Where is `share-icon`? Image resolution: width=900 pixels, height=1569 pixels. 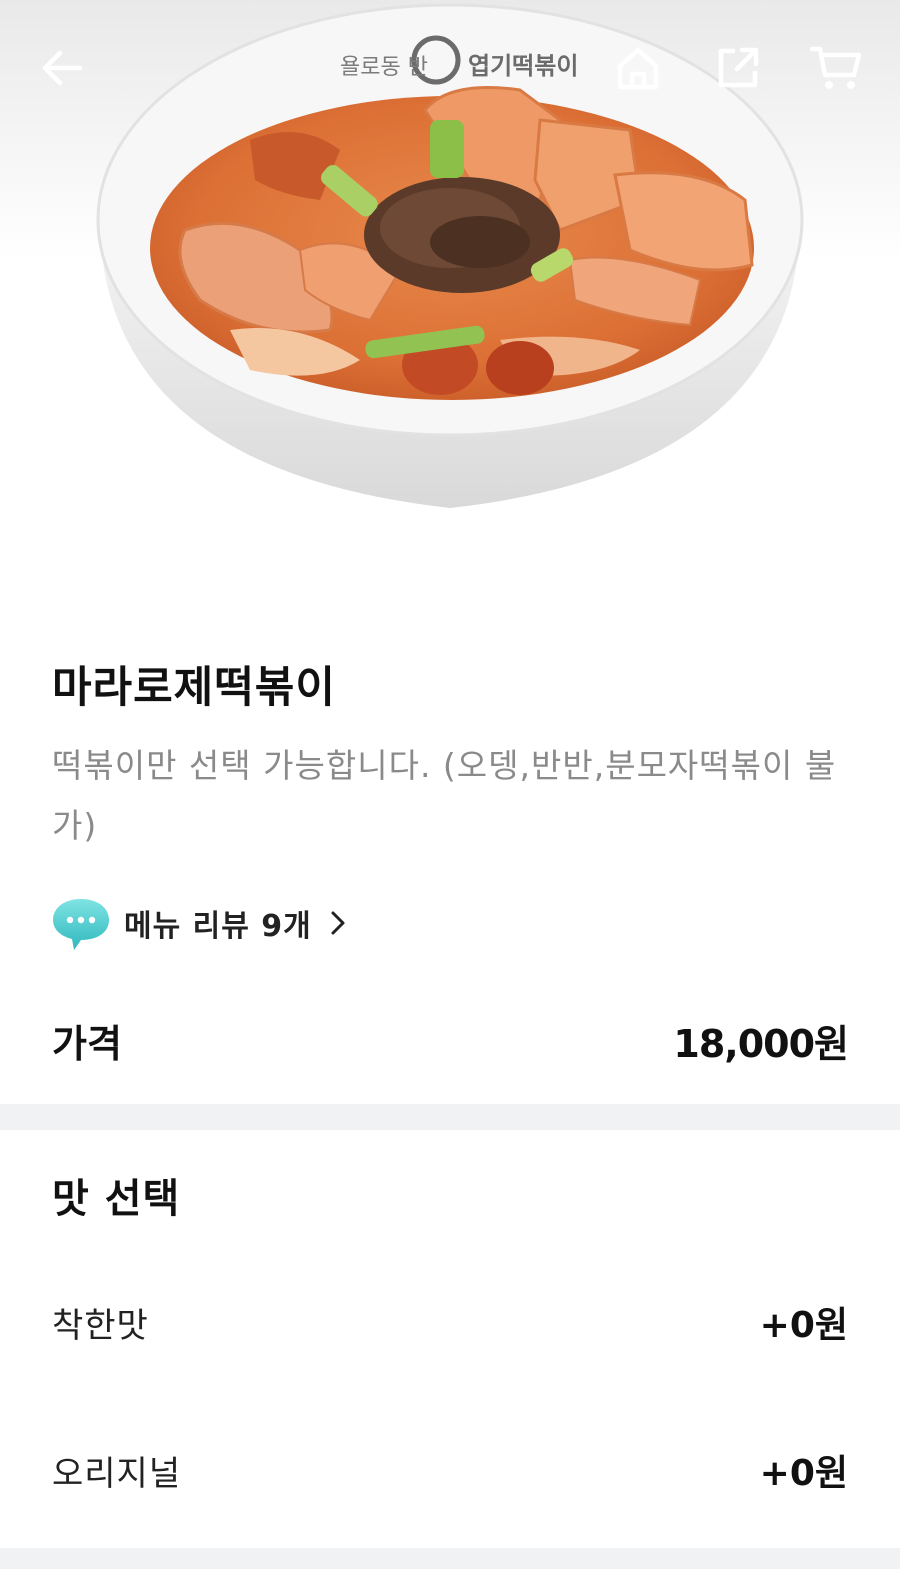
share-icon is located at coordinates (738, 67).